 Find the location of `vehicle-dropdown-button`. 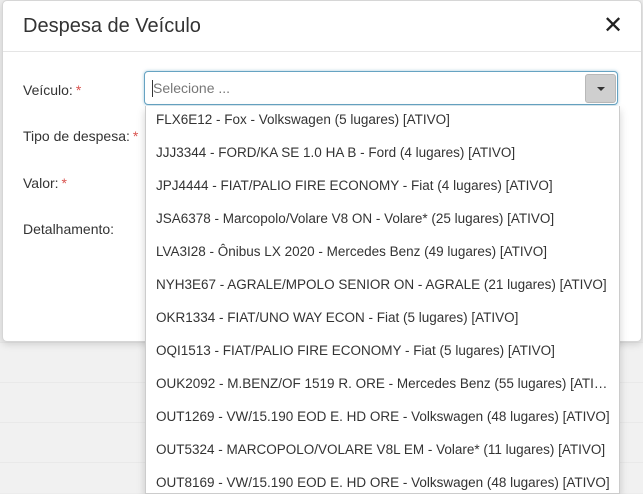

vehicle-dropdown-button is located at coordinates (600, 88).